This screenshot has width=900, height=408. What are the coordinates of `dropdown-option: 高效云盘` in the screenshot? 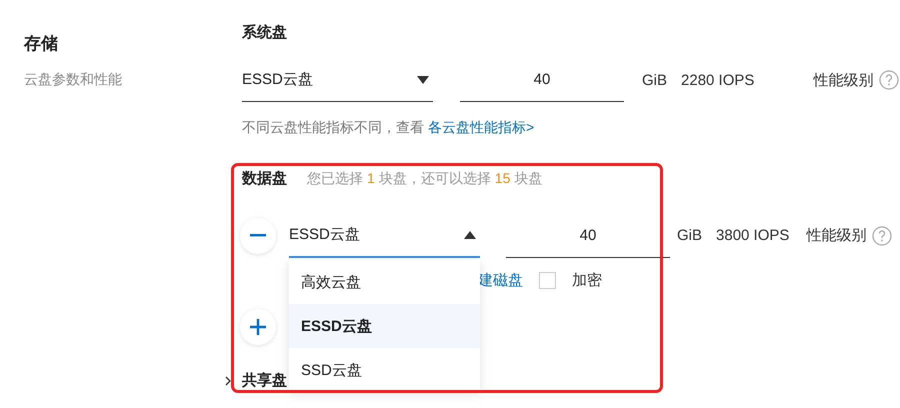 It's located at (384, 282).